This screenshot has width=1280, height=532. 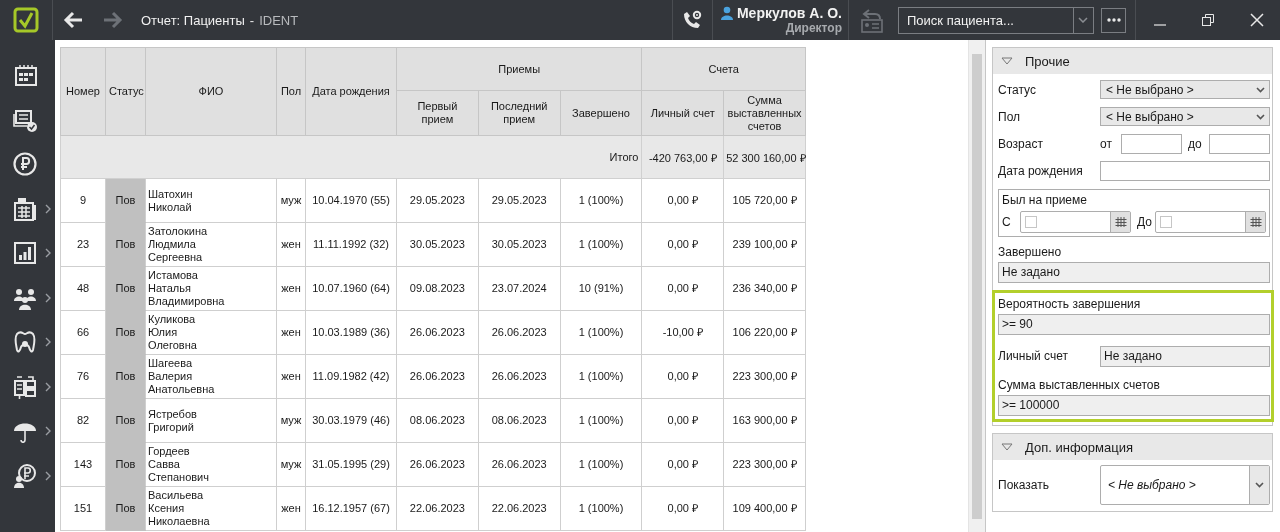 What do you see at coordinates (83, 464) in the screenshot?
I see `table-cell: 143` at bounding box center [83, 464].